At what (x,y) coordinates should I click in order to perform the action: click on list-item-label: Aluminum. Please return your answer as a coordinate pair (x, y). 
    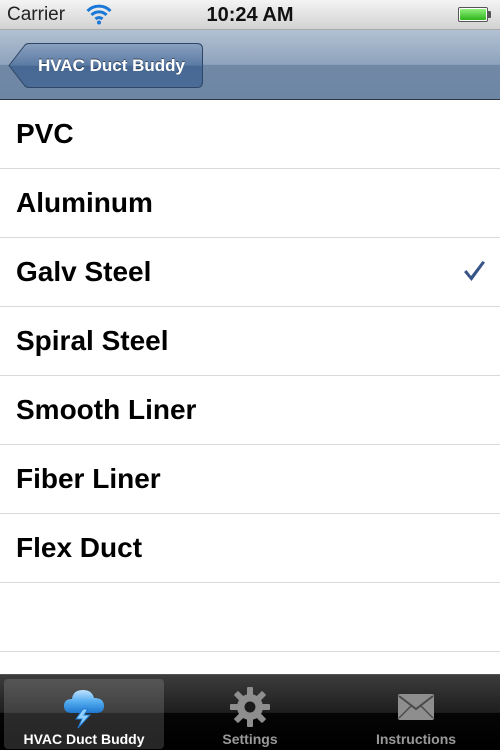
    Looking at the image, I should click on (84, 202).